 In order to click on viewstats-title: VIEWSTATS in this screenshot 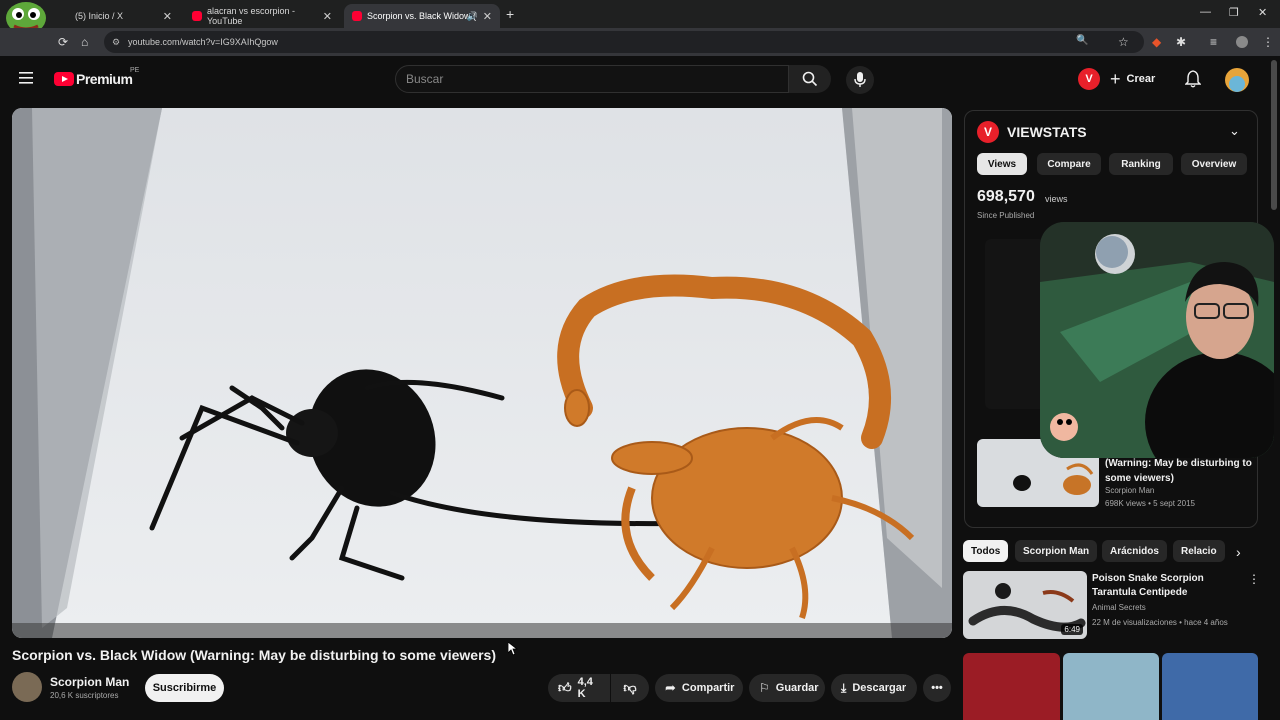, I will do `click(1047, 132)`.